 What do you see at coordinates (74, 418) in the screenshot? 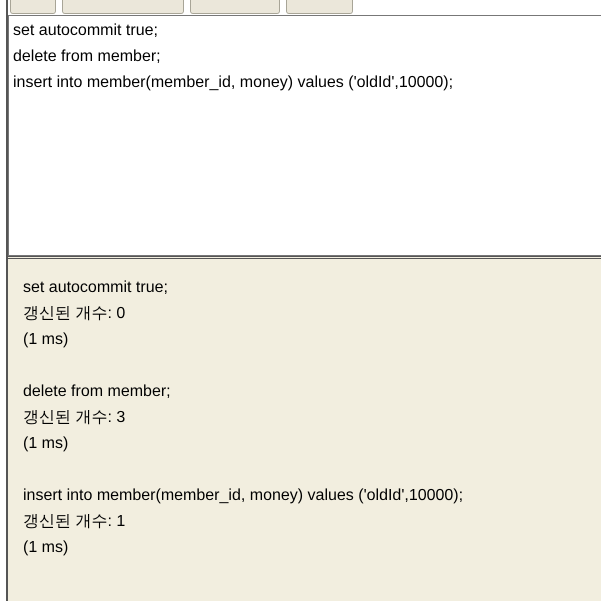
I see `update-count: 갱신된 개수: 3` at bounding box center [74, 418].